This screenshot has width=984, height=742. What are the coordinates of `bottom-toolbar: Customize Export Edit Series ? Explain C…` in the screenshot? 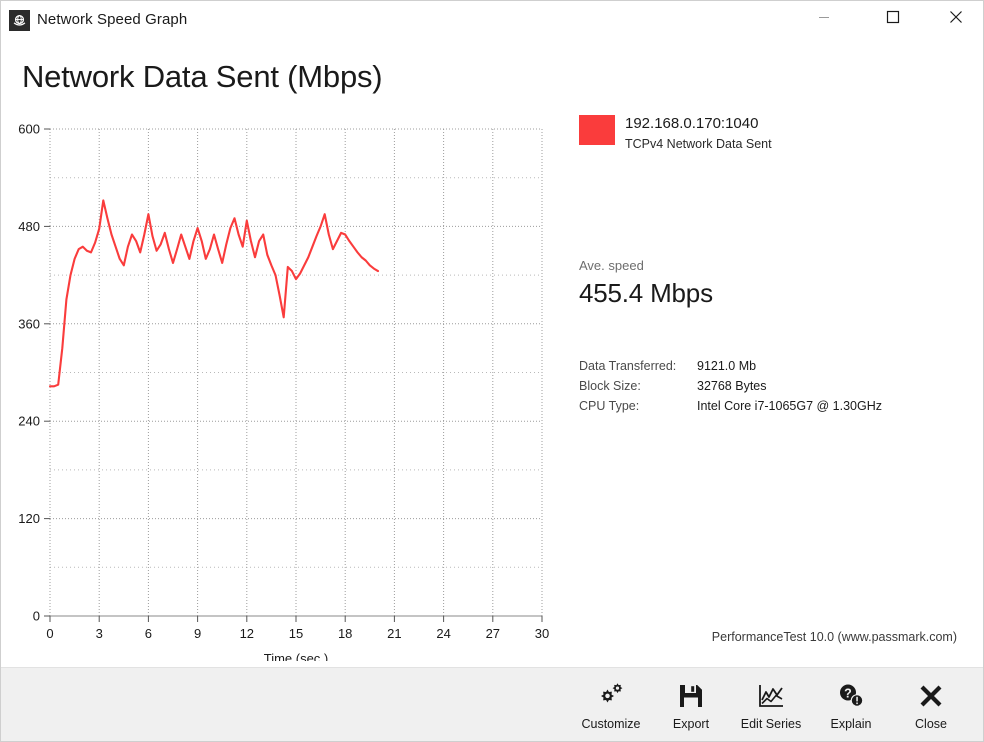 It's located at (492, 704).